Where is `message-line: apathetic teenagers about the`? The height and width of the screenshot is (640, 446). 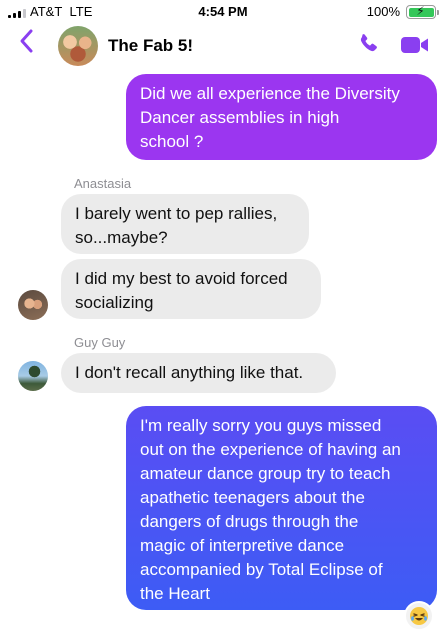
message-line: apathetic teenagers about the is located at coordinates (252, 497).